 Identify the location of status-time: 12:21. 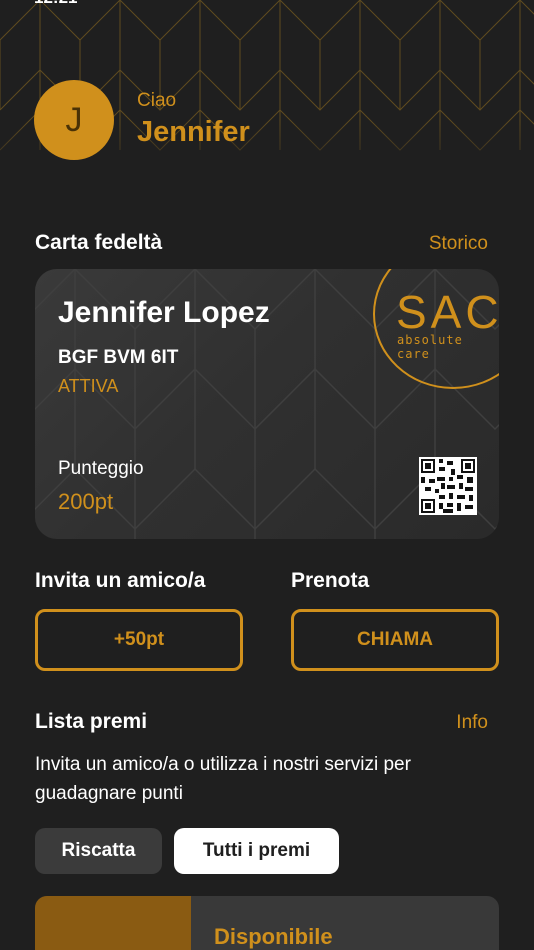
(55, 4).